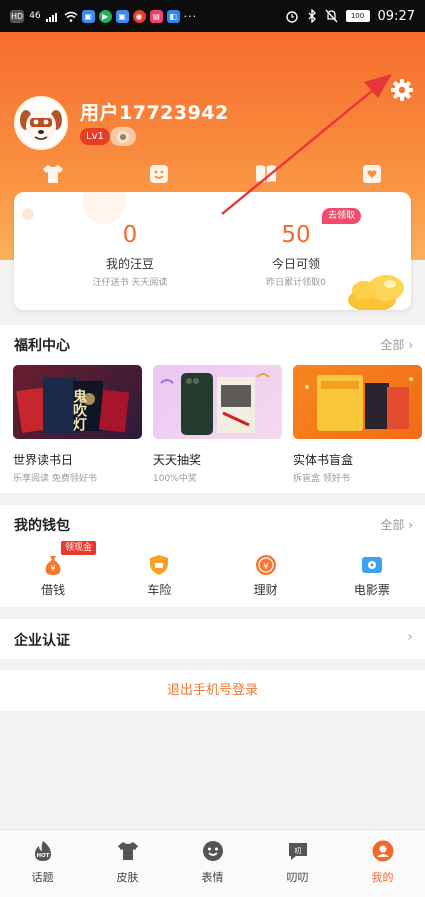 This screenshot has height=897, width=425. Describe the element at coordinates (392, 525) in the screenshot. I see `wallet-see-all-label: 全部` at that location.